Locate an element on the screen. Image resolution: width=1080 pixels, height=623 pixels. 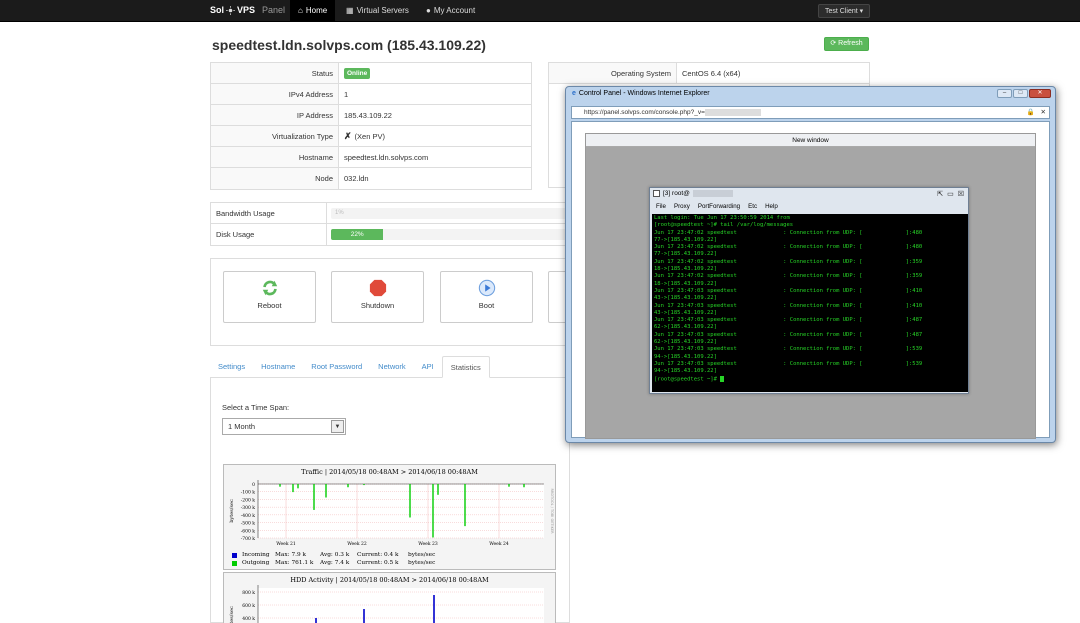
nav-my-account: ● My Account is located at coordinates (450, 11).